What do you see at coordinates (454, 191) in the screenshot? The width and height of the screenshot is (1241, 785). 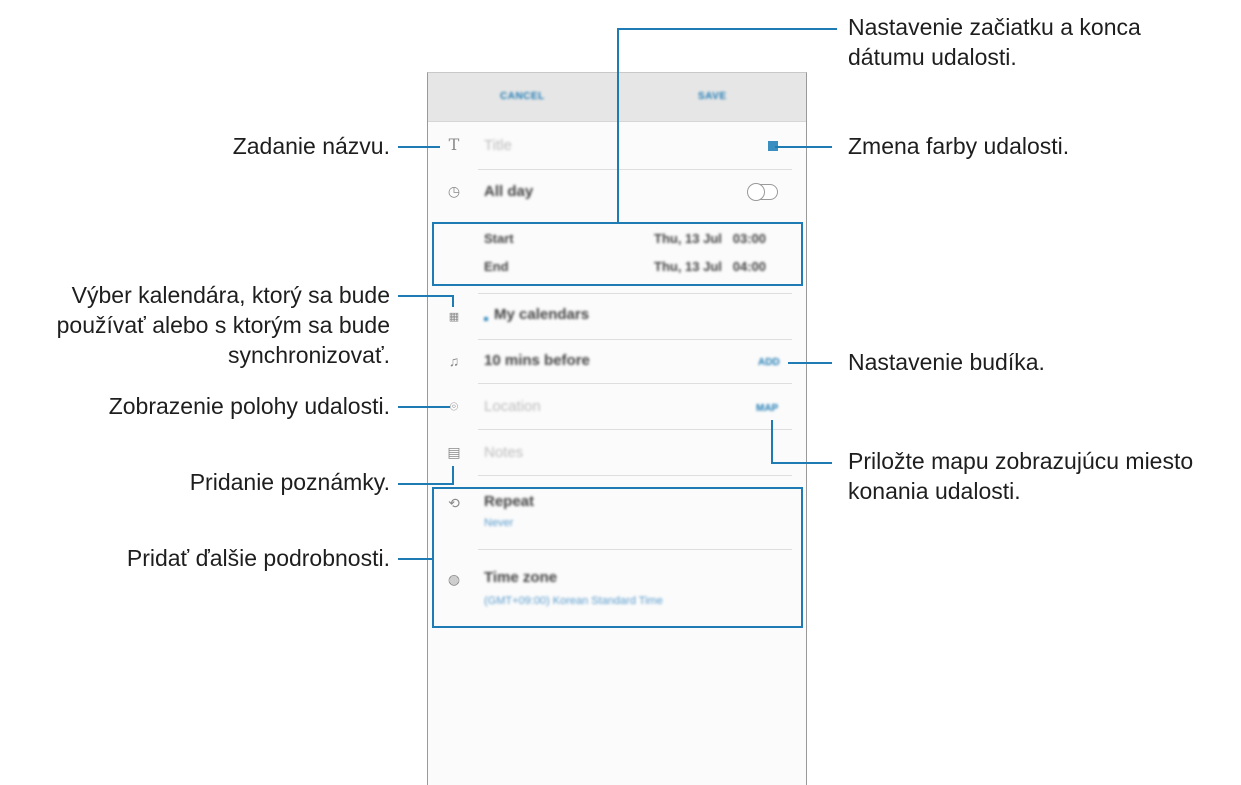 I see `clock-icon: ◷` at bounding box center [454, 191].